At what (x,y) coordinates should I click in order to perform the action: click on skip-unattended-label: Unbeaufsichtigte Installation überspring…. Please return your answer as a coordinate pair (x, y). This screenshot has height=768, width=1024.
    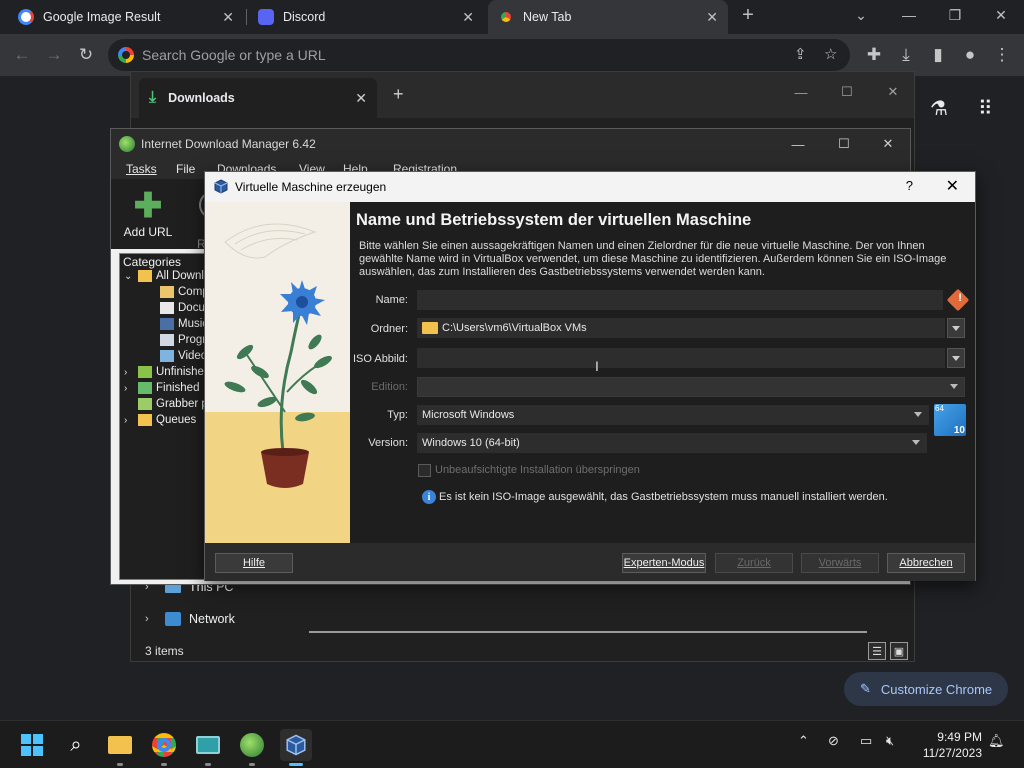
    Looking at the image, I should click on (537, 470).